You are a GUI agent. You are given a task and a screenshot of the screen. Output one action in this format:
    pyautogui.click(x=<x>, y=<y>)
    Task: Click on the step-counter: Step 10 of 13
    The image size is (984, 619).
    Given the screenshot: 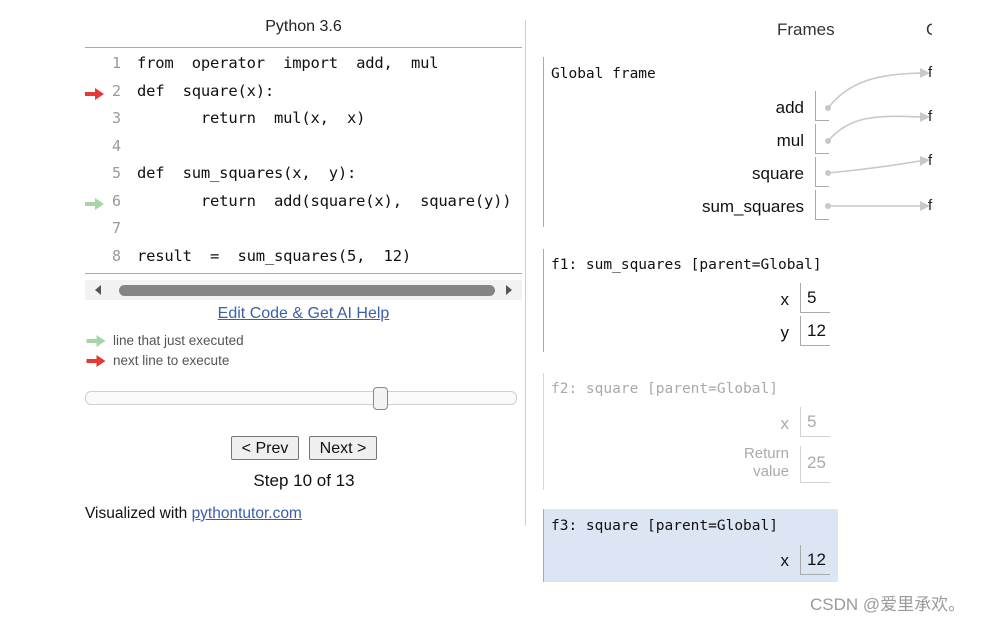 What is the action you would take?
    pyautogui.click(x=304, y=480)
    